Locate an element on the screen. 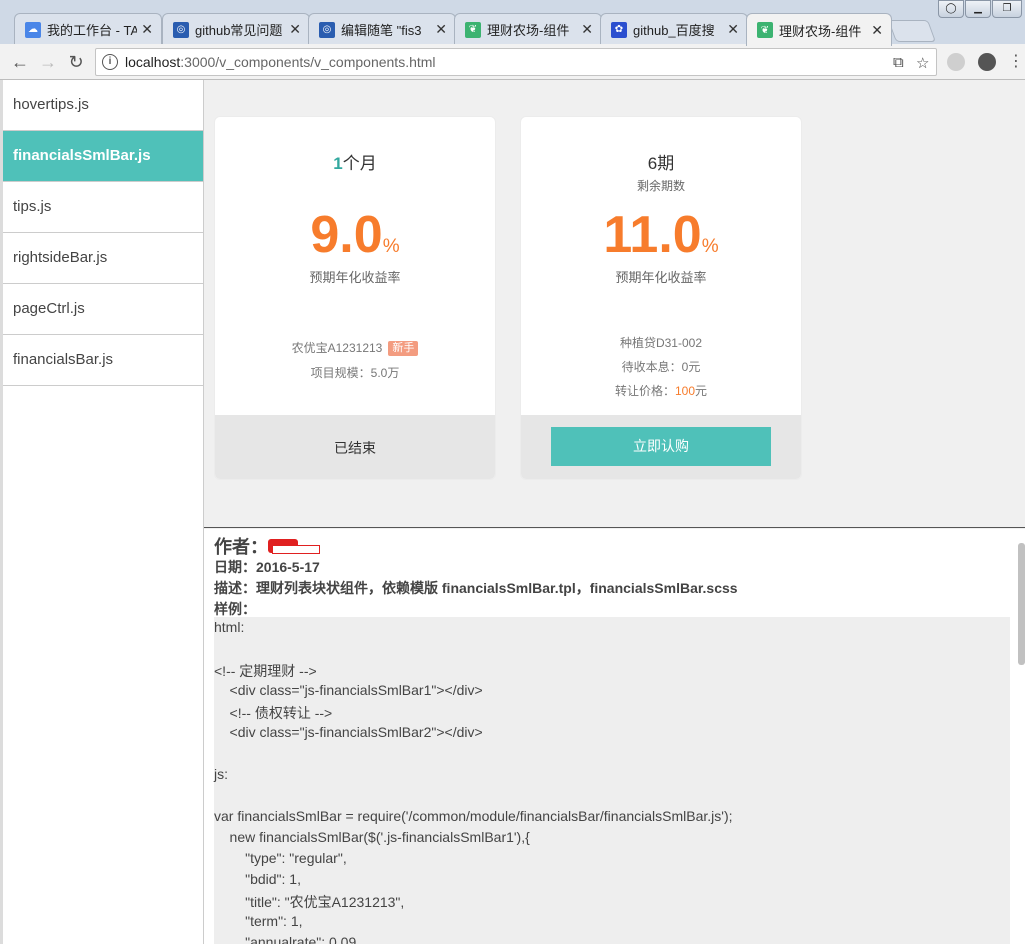 The width and height of the screenshot is (1025, 944). reload-icon: ↻ is located at coordinates (76, 62).